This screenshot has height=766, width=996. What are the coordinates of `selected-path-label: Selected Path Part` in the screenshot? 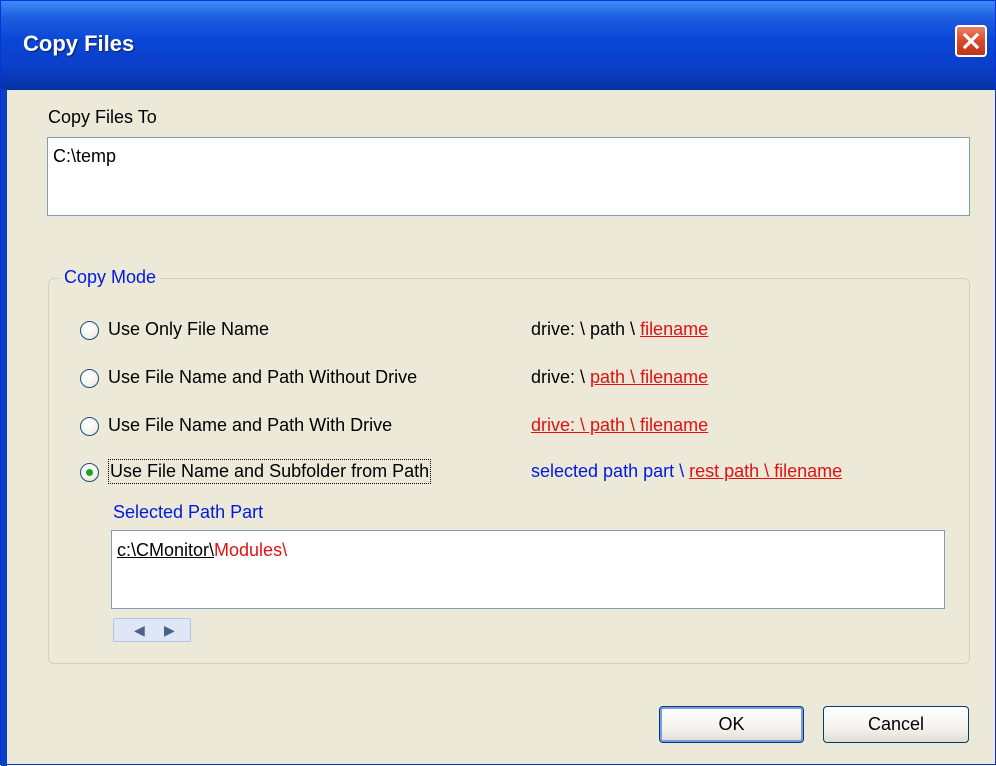 It's located at (188, 512).